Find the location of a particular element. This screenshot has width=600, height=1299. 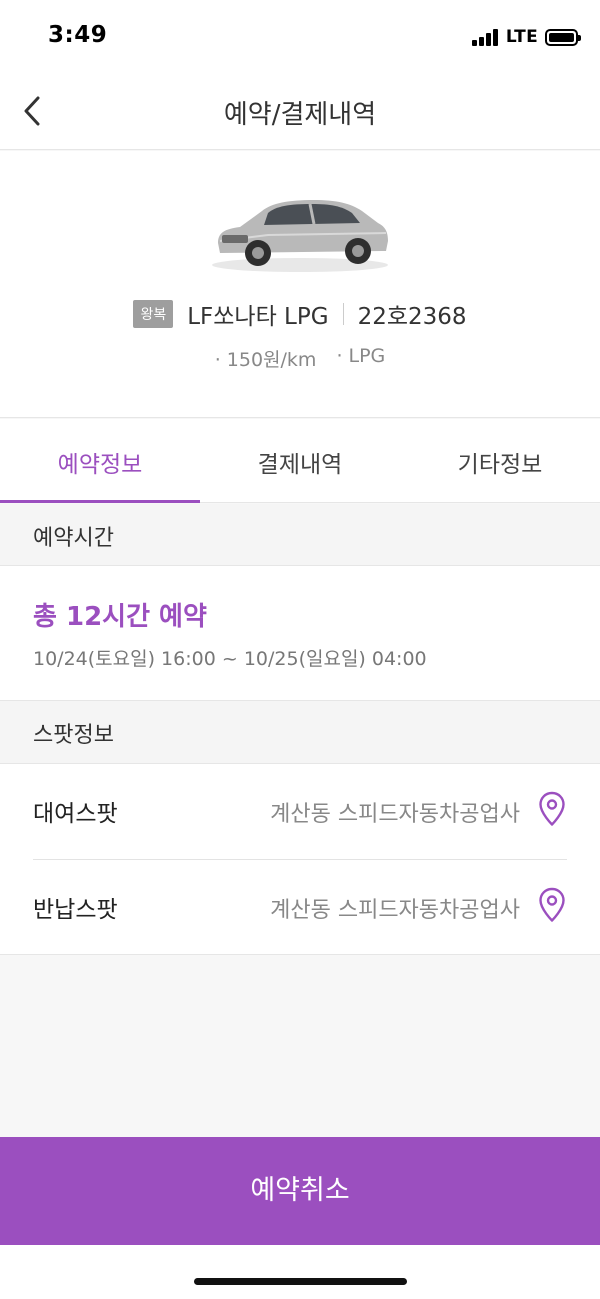

tab-other-info: 기타정보 is located at coordinates (500, 460).